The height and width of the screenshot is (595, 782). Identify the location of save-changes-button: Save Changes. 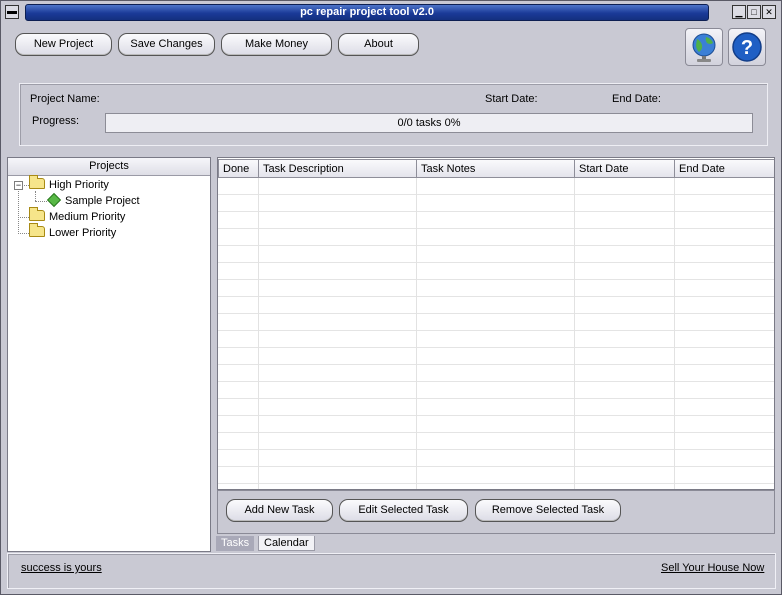
(166, 44).